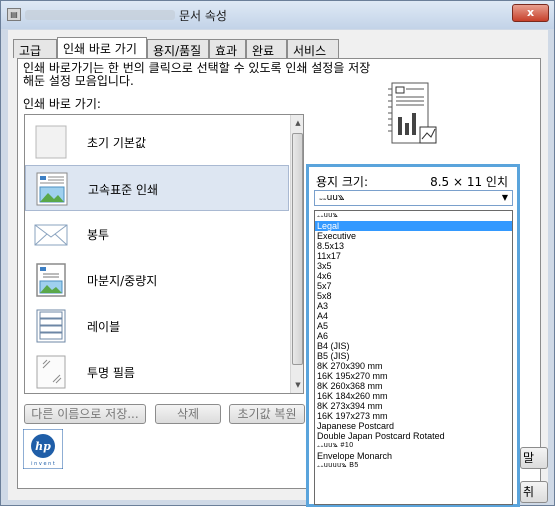  Describe the element at coordinates (413, 236) in the screenshot. I see `paper-size-option: Executive` at that location.